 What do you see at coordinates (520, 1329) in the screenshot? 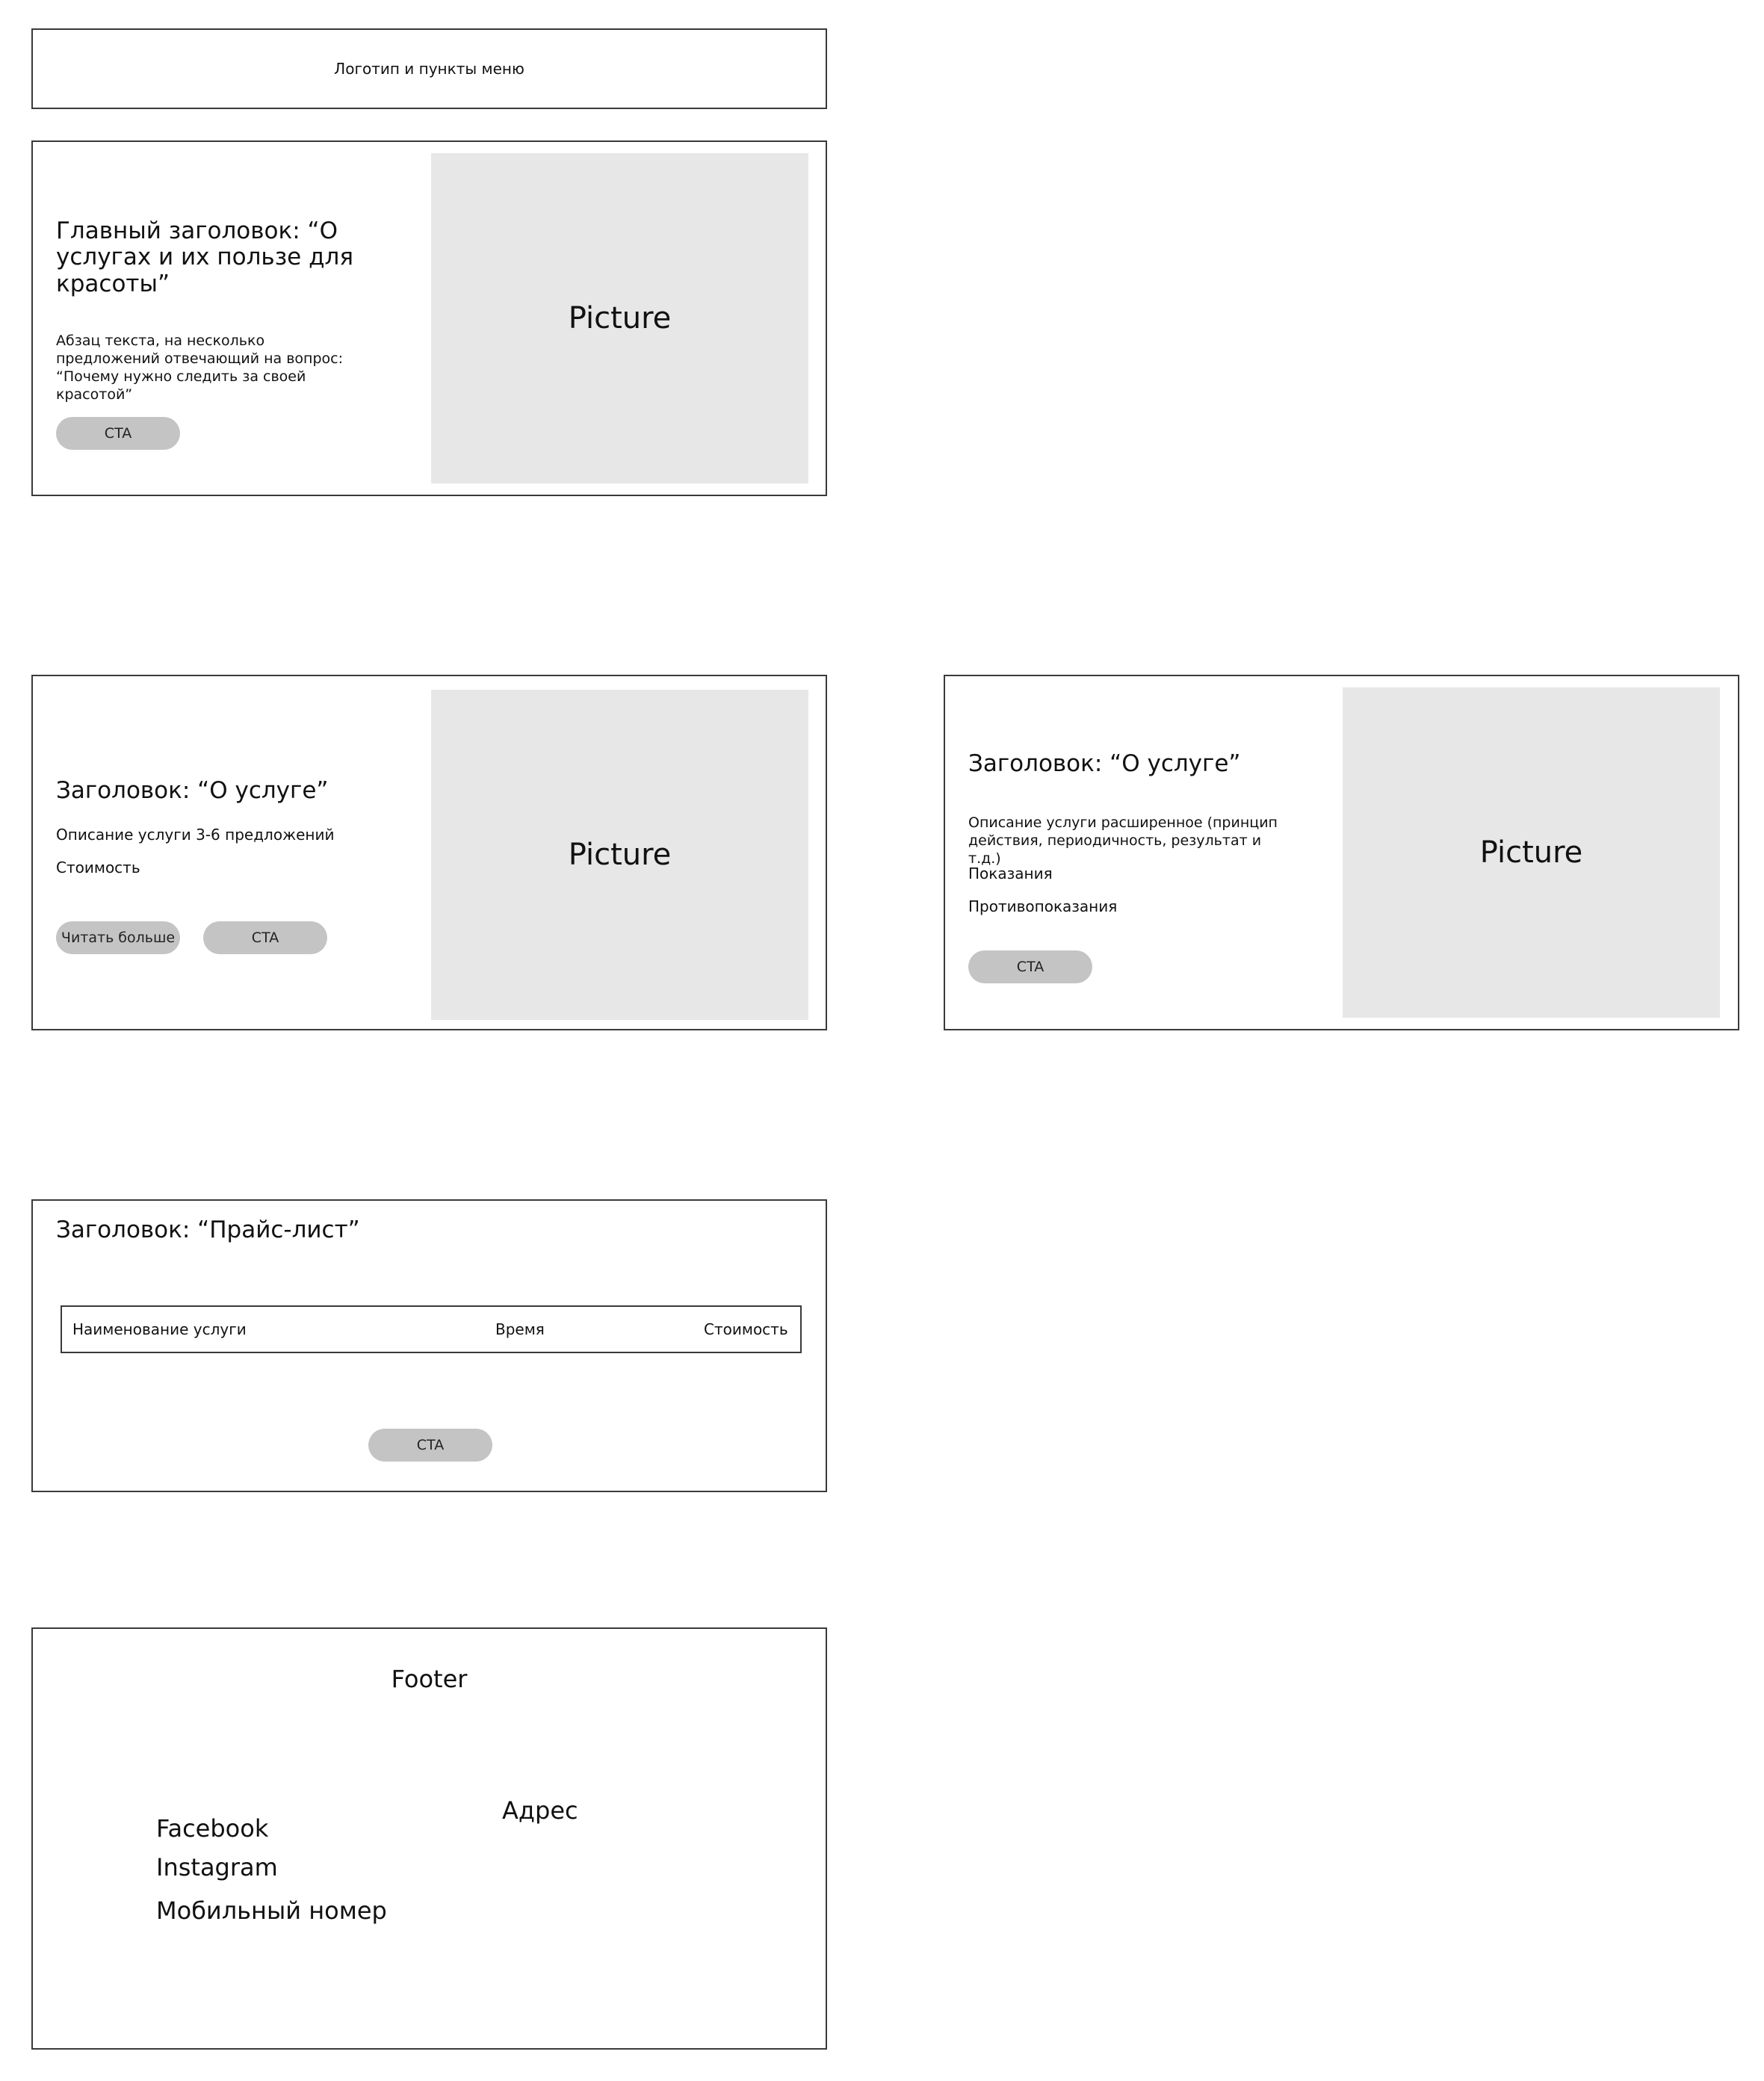
I see `column-time: Время` at bounding box center [520, 1329].